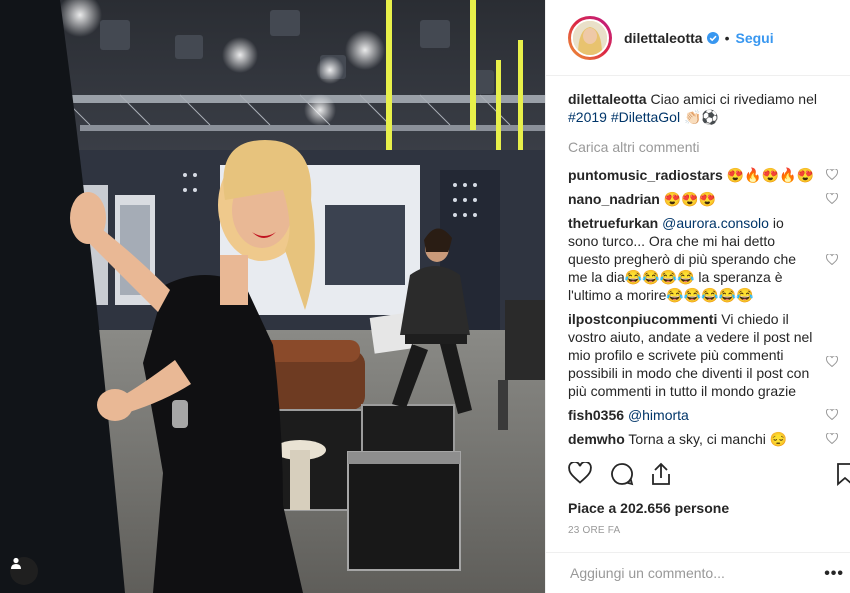 The height and width of the screenshot is (593, 850). What do you see at coordinates (622, 474) in the screenshot?
I see `comment-icon` at bounding box center [622, 474].